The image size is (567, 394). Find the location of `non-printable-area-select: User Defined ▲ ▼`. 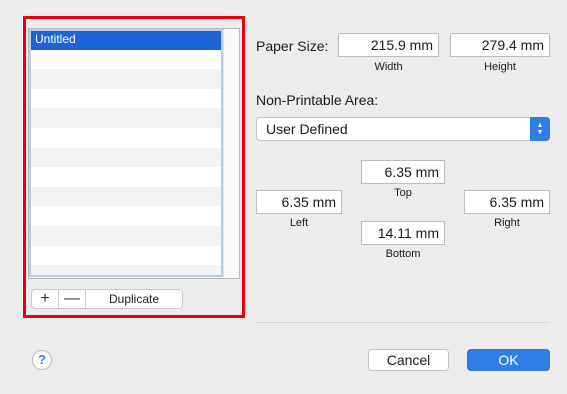

non-printable-area-select: User Defined ▲ ▼ is located at coordinates (403, 129).